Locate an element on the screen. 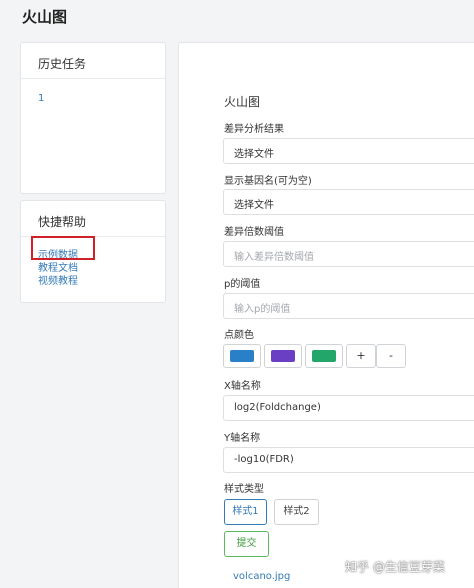 The height and width of the screenshot is (588, 474). highlight-box is located at coordinates (63, 248).